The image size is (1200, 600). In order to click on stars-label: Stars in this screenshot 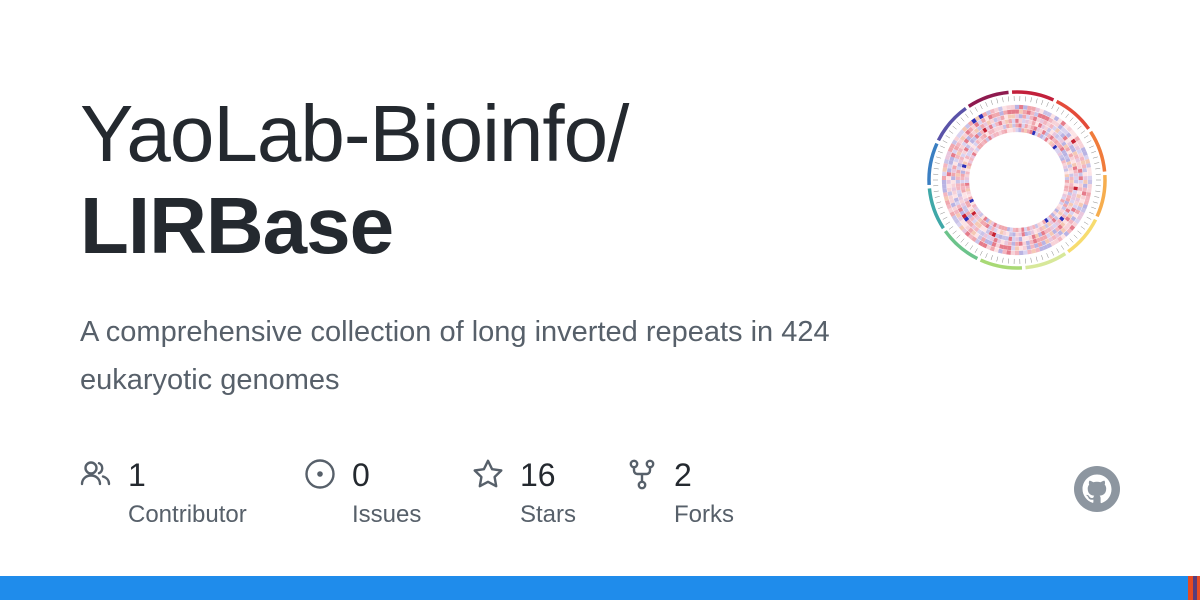, I will do `click(548, 514)`.